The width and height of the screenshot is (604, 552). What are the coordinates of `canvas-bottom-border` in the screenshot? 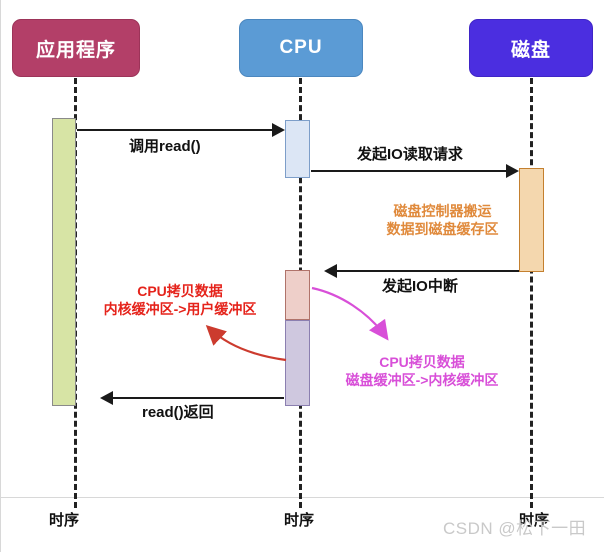 It's located at (302, 497).